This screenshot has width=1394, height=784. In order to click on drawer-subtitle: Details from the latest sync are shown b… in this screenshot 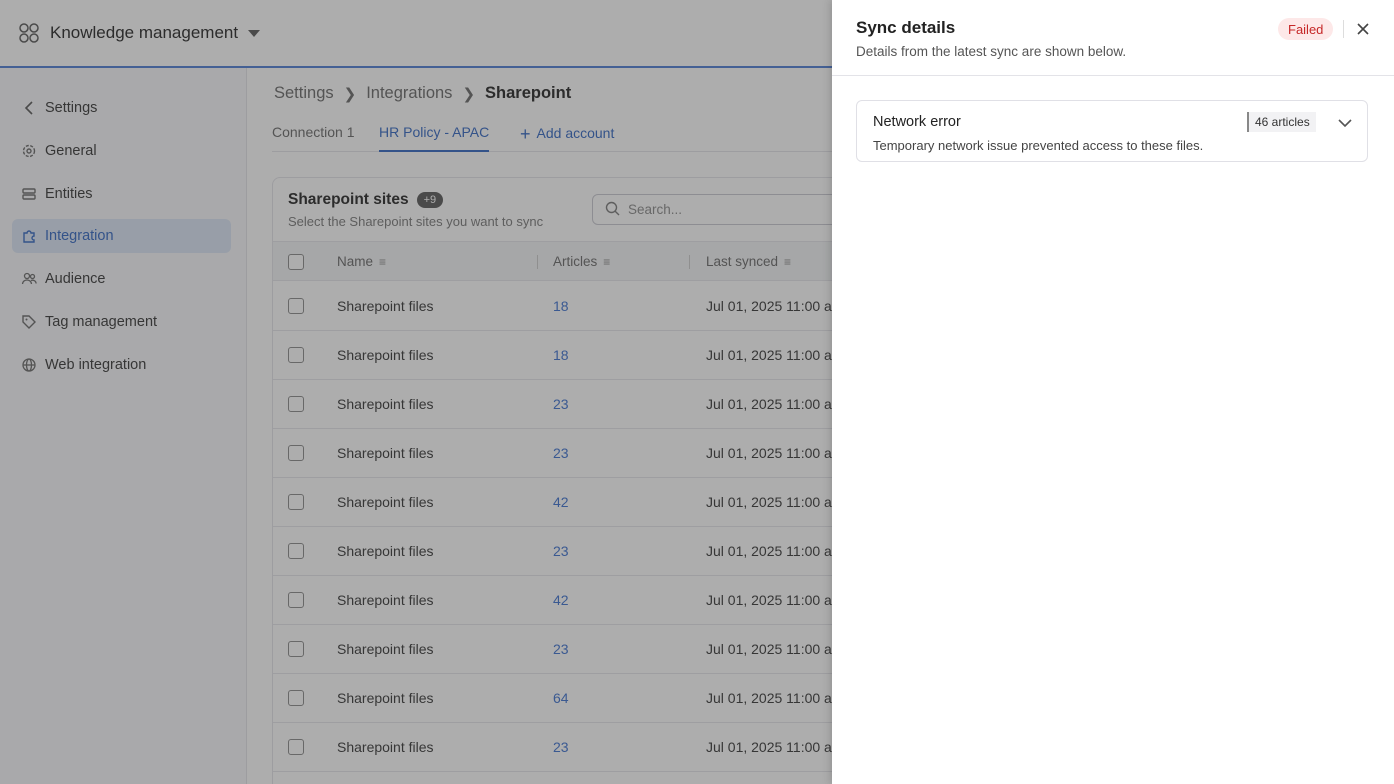, I will do `click(991, 51)`.